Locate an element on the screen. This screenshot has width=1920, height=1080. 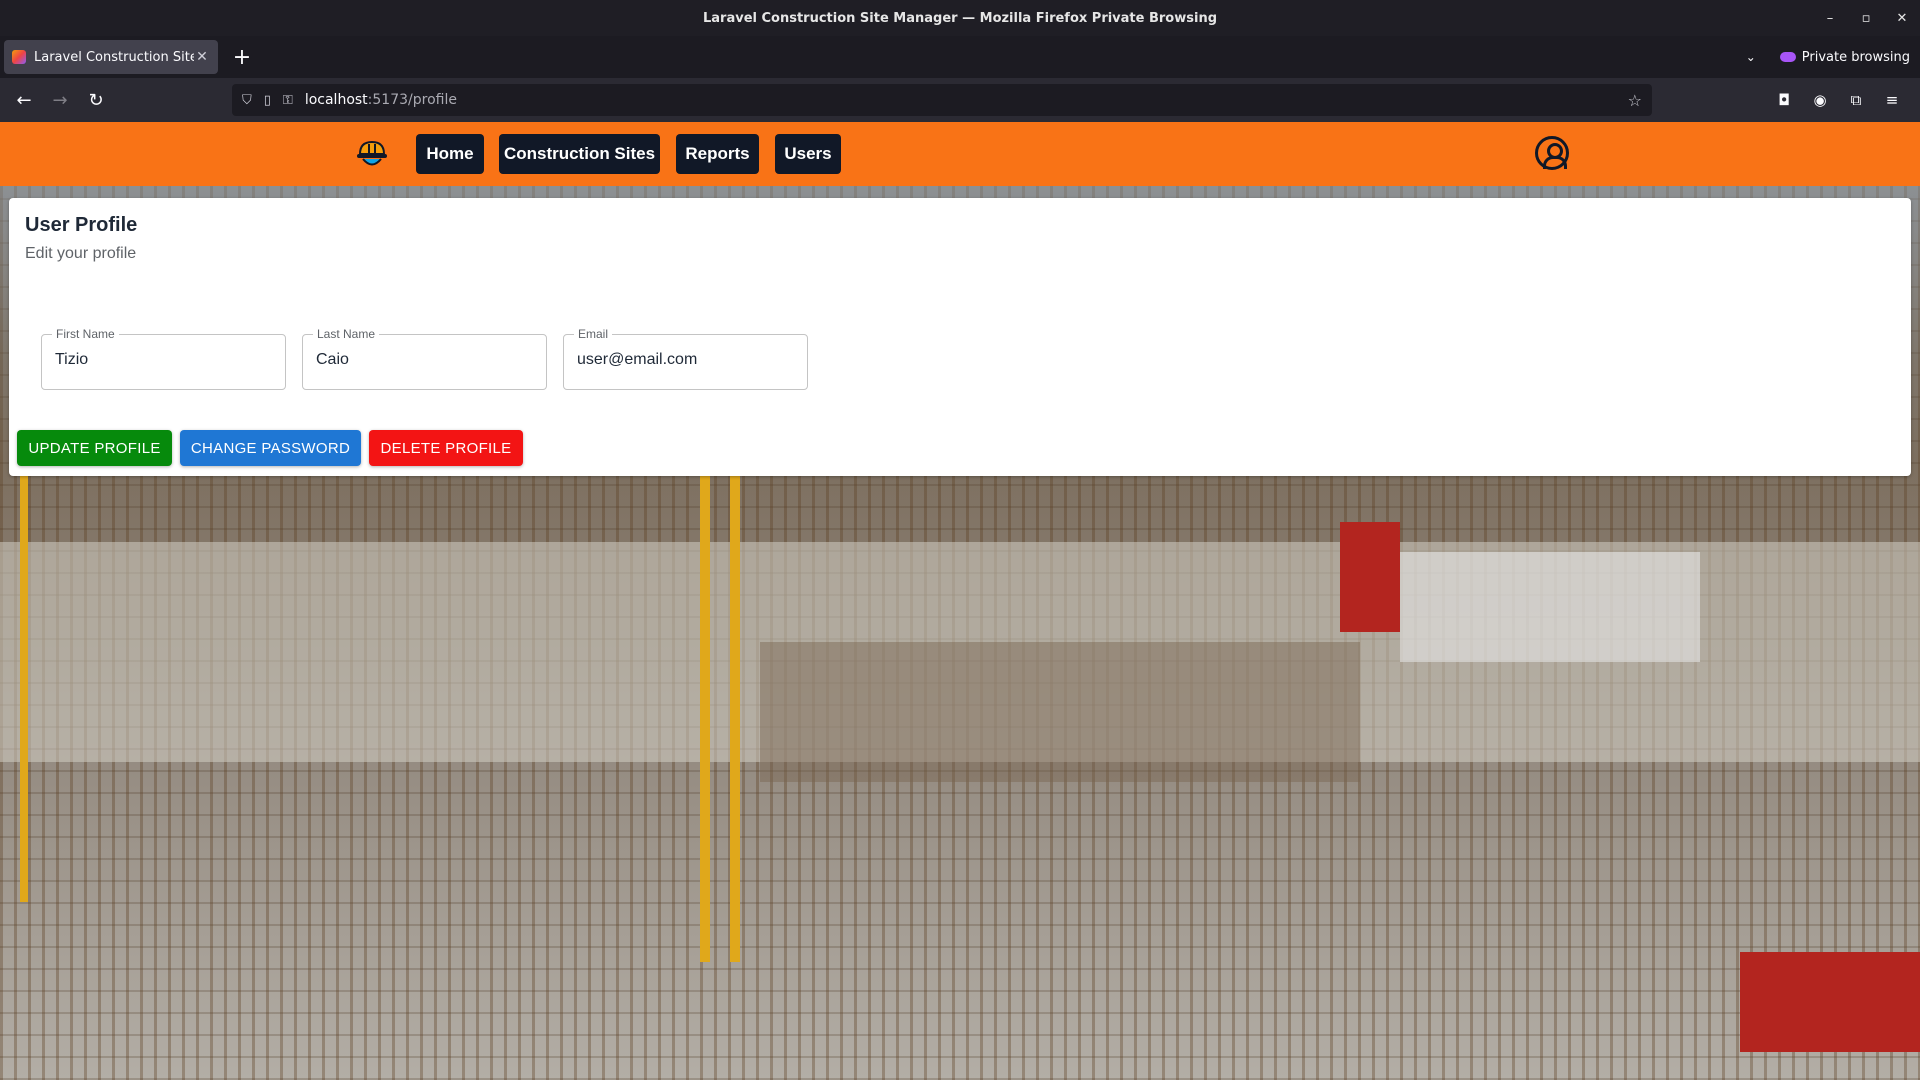
nav-users-button: Users is located at coordinates (808, 154).